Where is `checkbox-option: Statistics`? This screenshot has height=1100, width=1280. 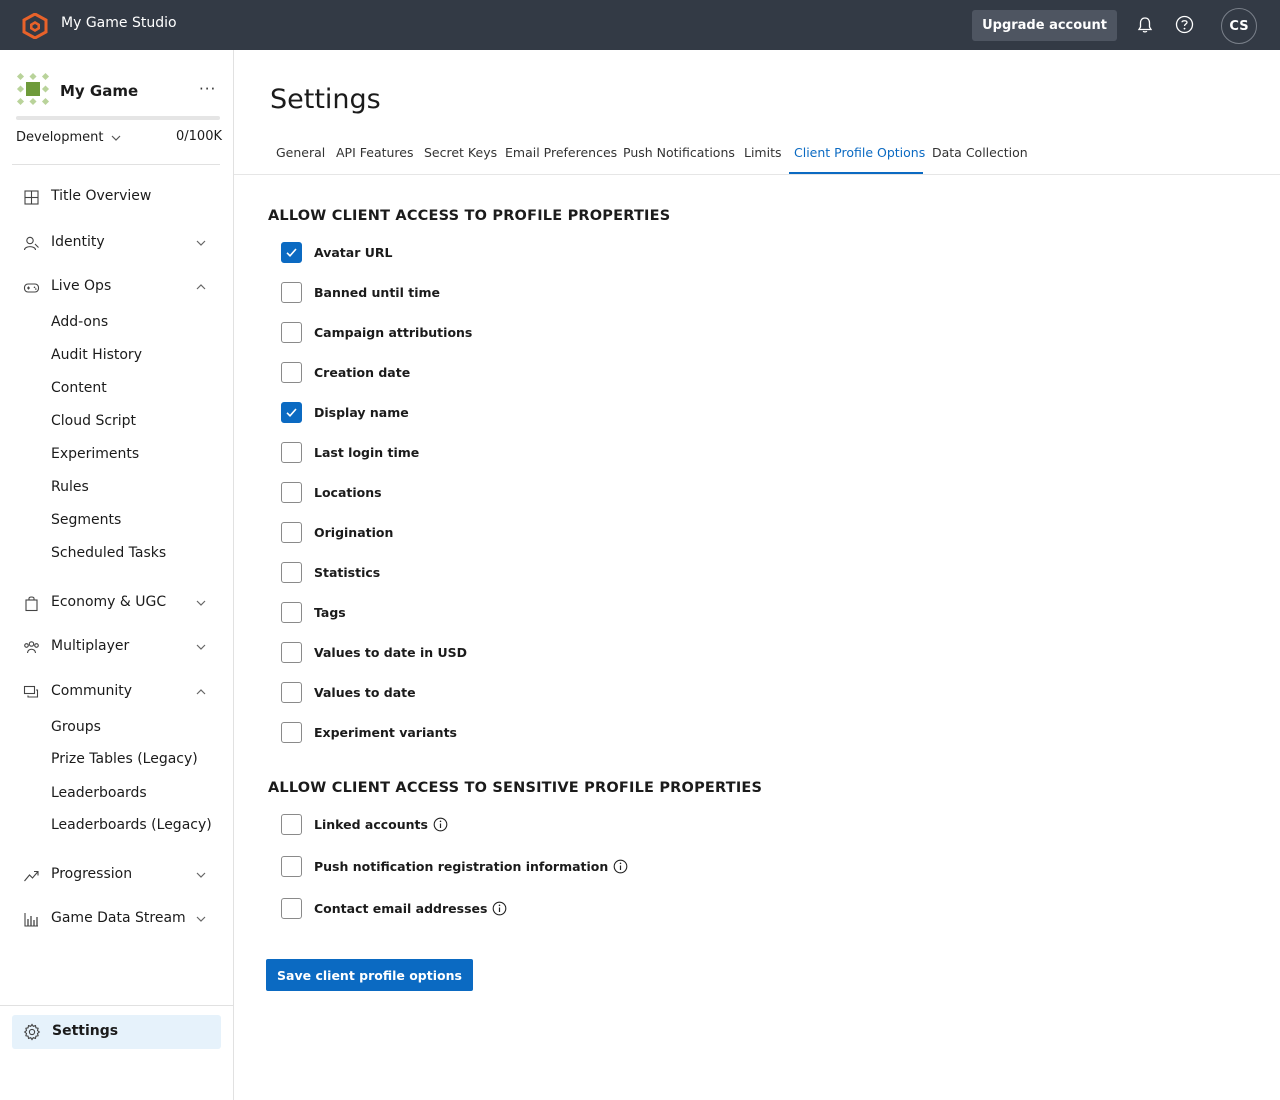
checkbox-option: Statistics is located at coordinates (330, 572).